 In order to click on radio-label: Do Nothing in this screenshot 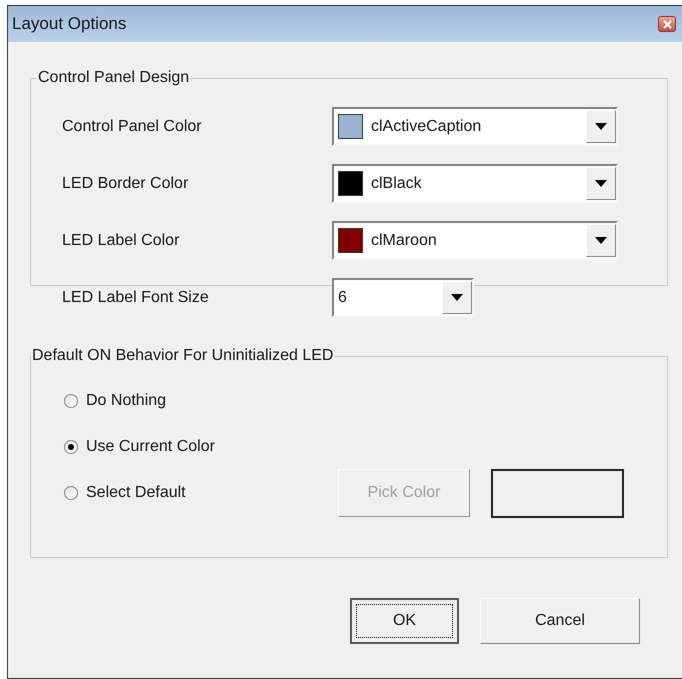, I will do `click(212, 401)`.